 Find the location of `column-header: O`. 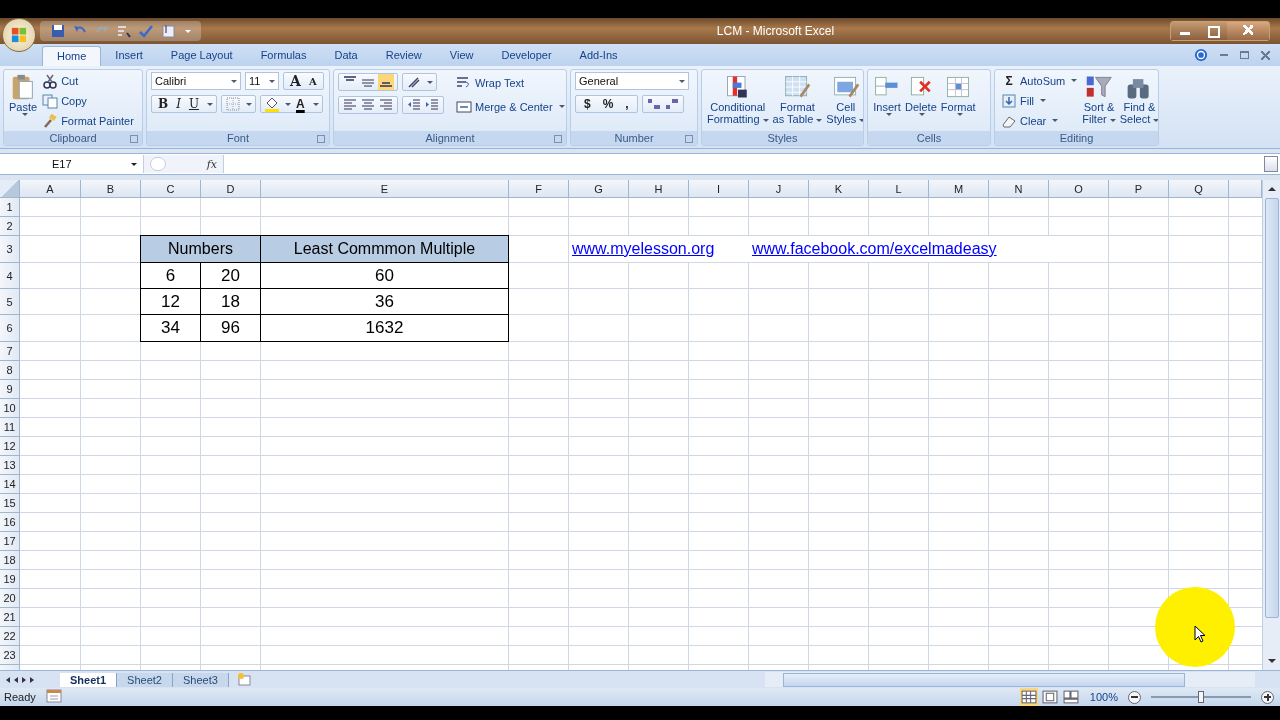

column-header: O is located at coordinates (1079, 189).